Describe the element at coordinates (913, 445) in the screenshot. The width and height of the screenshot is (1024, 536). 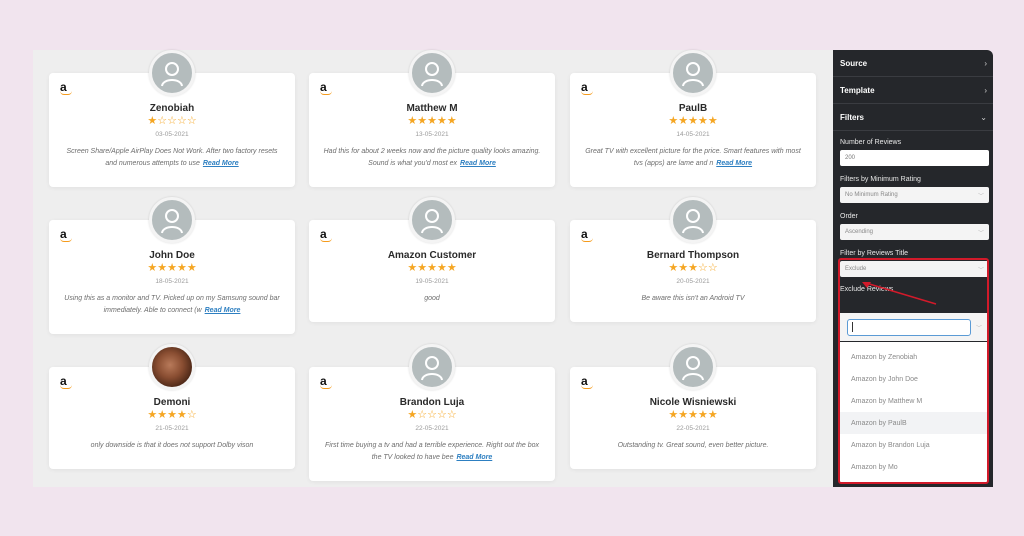
I see `dropdown-option: Amazon by Brandon Luja` at that location.